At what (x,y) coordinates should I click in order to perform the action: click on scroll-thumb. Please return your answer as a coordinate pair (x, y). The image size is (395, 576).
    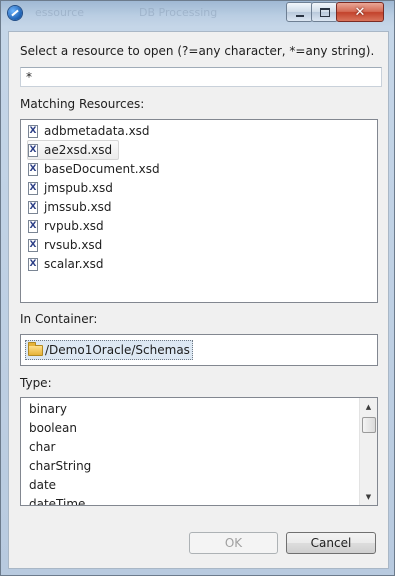
    Looking at the image, I should click on (369, 425).